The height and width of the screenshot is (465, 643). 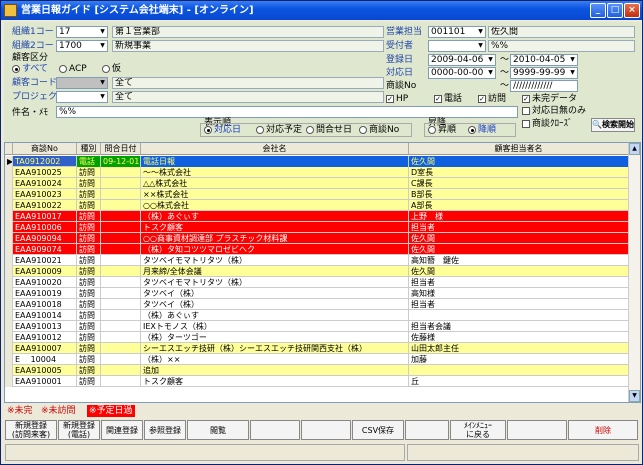 What do you see at coordinates (317, 326) in the screenshot?
I see `table-row: EAA910013 訪問 IEXトモノス（株） 担当者会議` at bounding box center [317, 326].